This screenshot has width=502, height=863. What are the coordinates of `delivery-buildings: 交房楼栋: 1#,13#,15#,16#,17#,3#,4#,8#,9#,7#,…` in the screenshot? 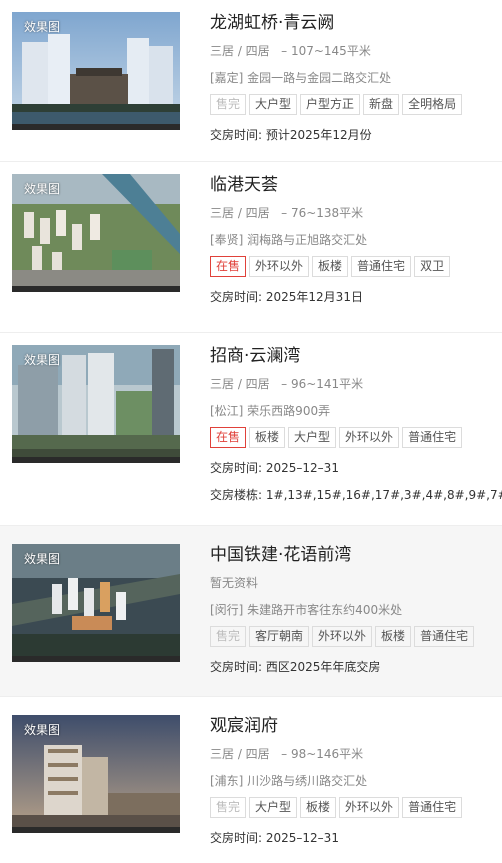 It's located at (356, 494).